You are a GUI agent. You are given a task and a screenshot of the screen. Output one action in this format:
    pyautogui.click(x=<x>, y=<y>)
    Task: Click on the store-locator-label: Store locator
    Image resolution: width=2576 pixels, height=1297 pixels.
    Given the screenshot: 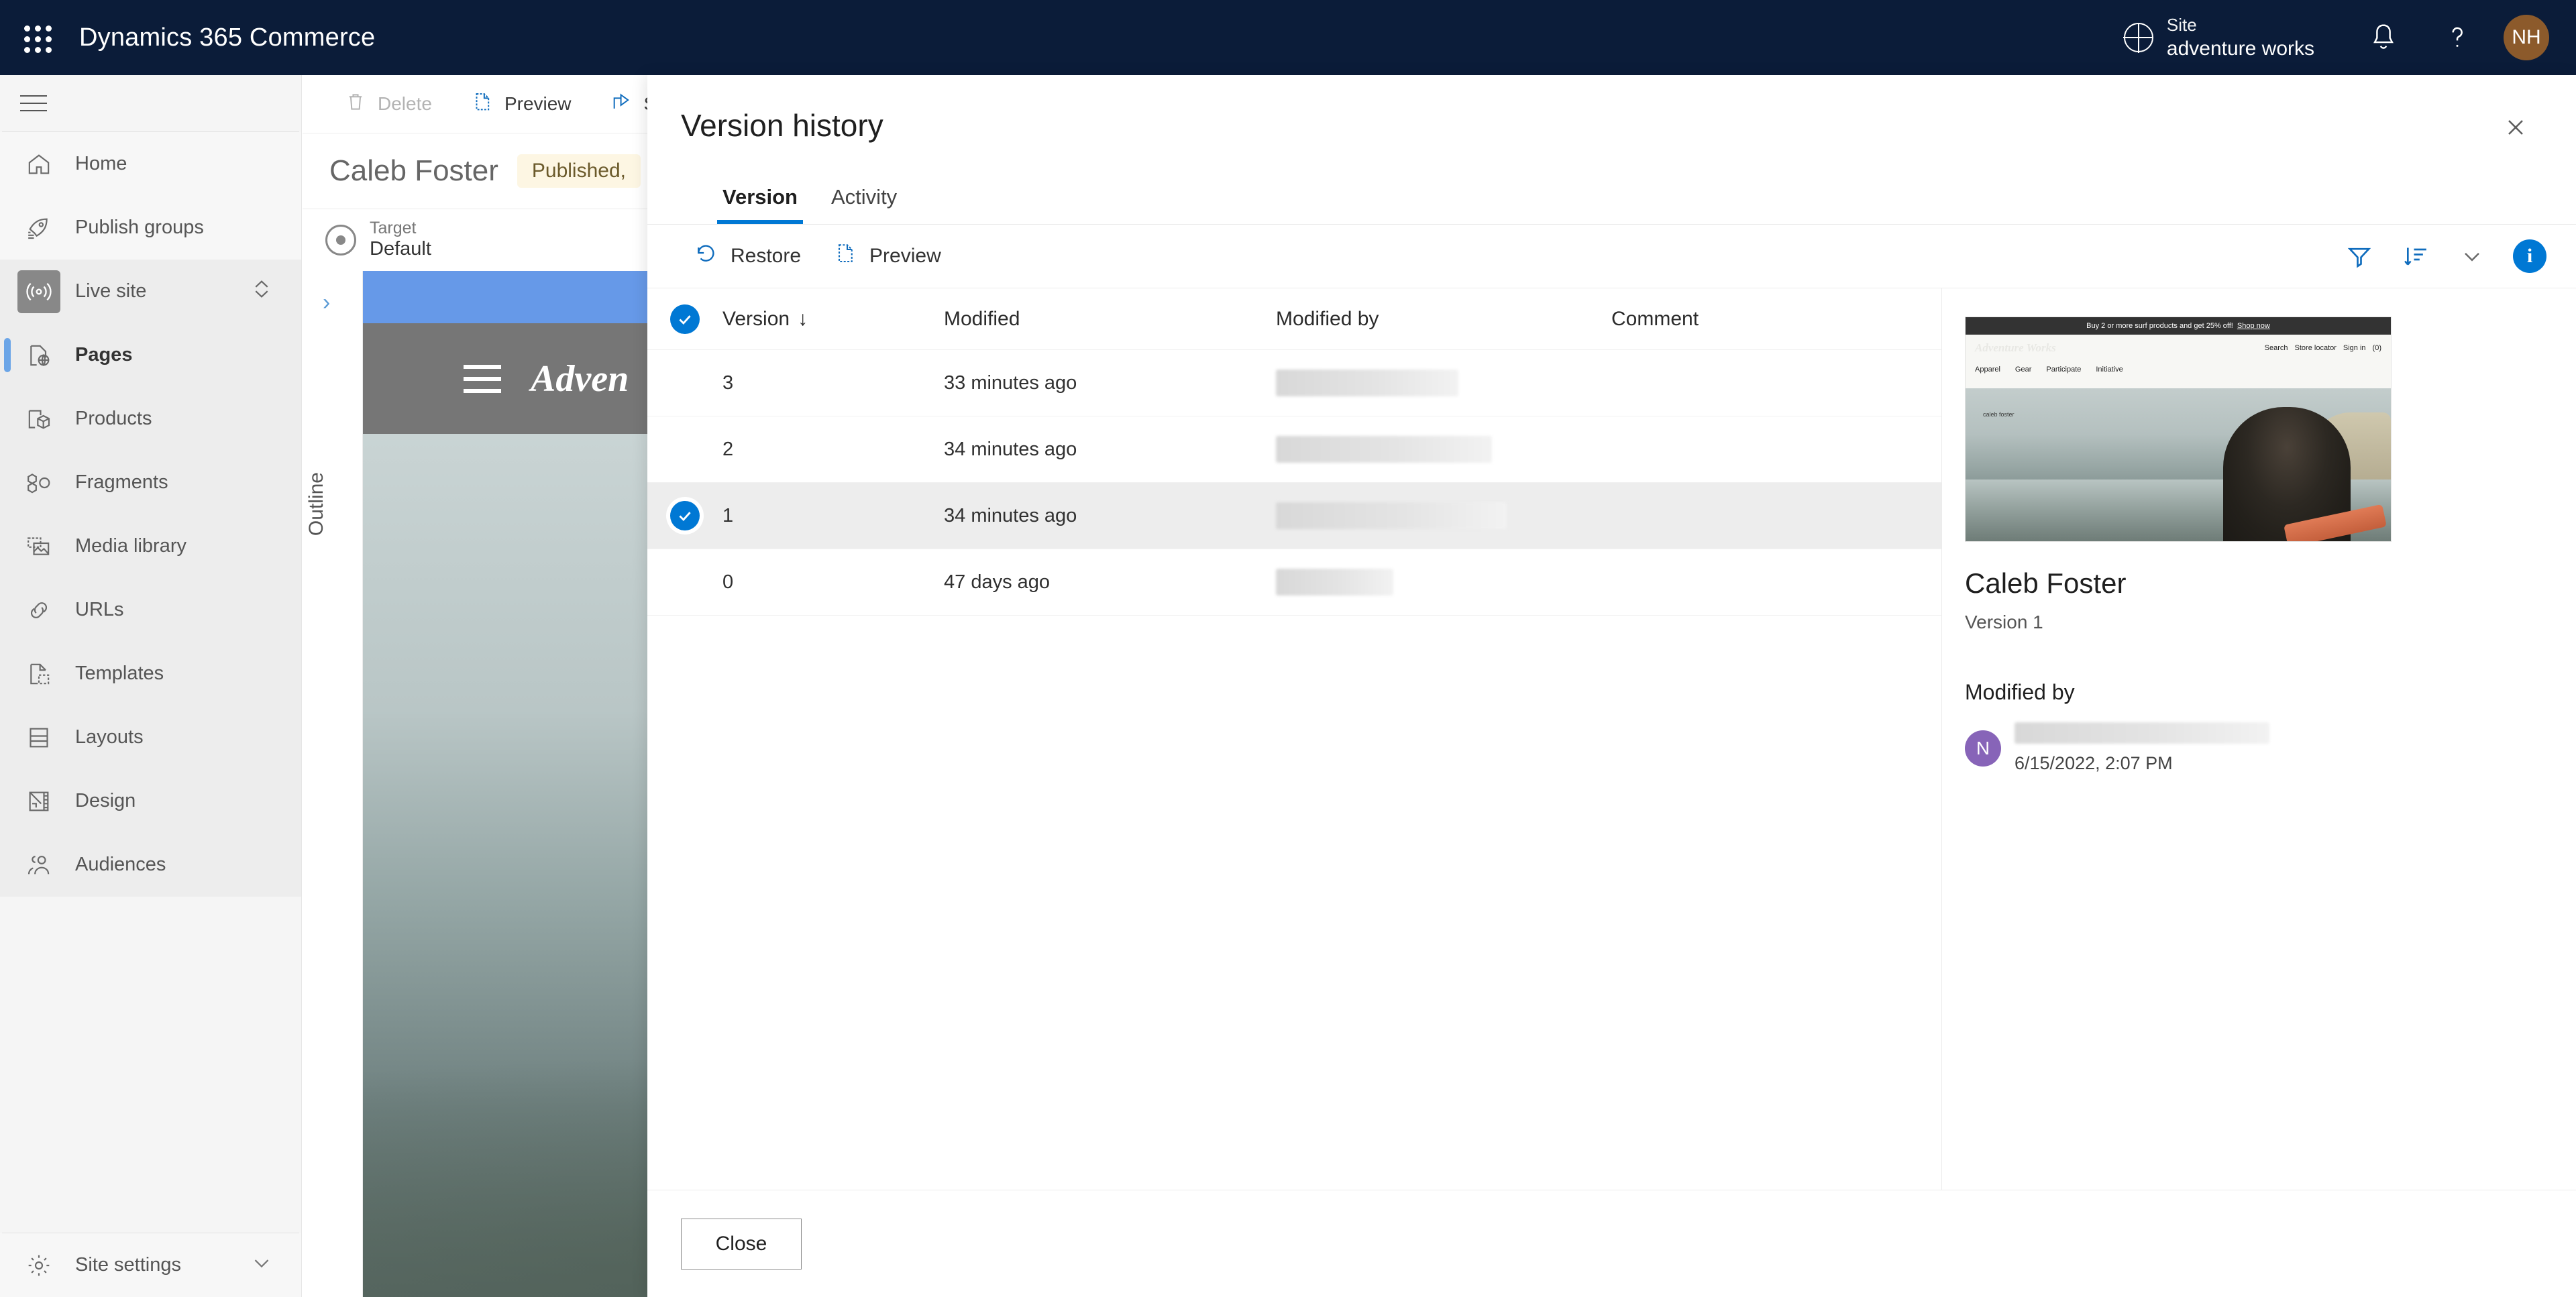 What is the action you would take?
    pyautogui.click(x=2315, y=348)
    